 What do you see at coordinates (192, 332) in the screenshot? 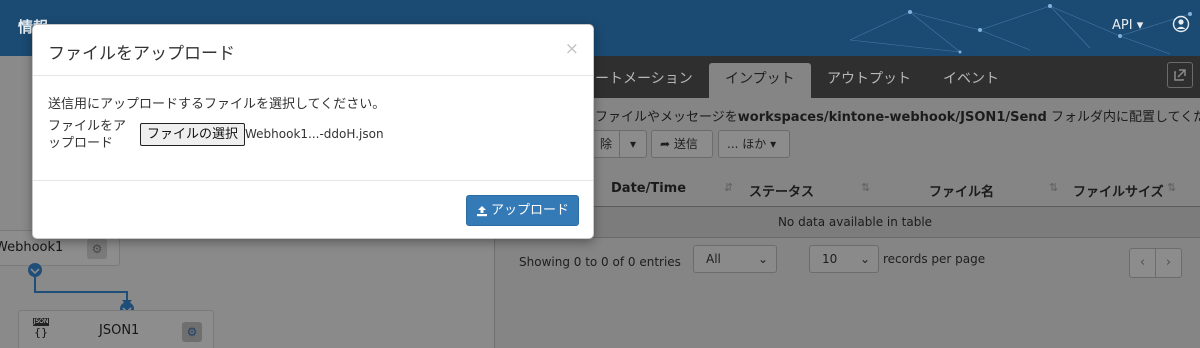
I see `gear-icon: ⚙` at bounding box center [192, 332].